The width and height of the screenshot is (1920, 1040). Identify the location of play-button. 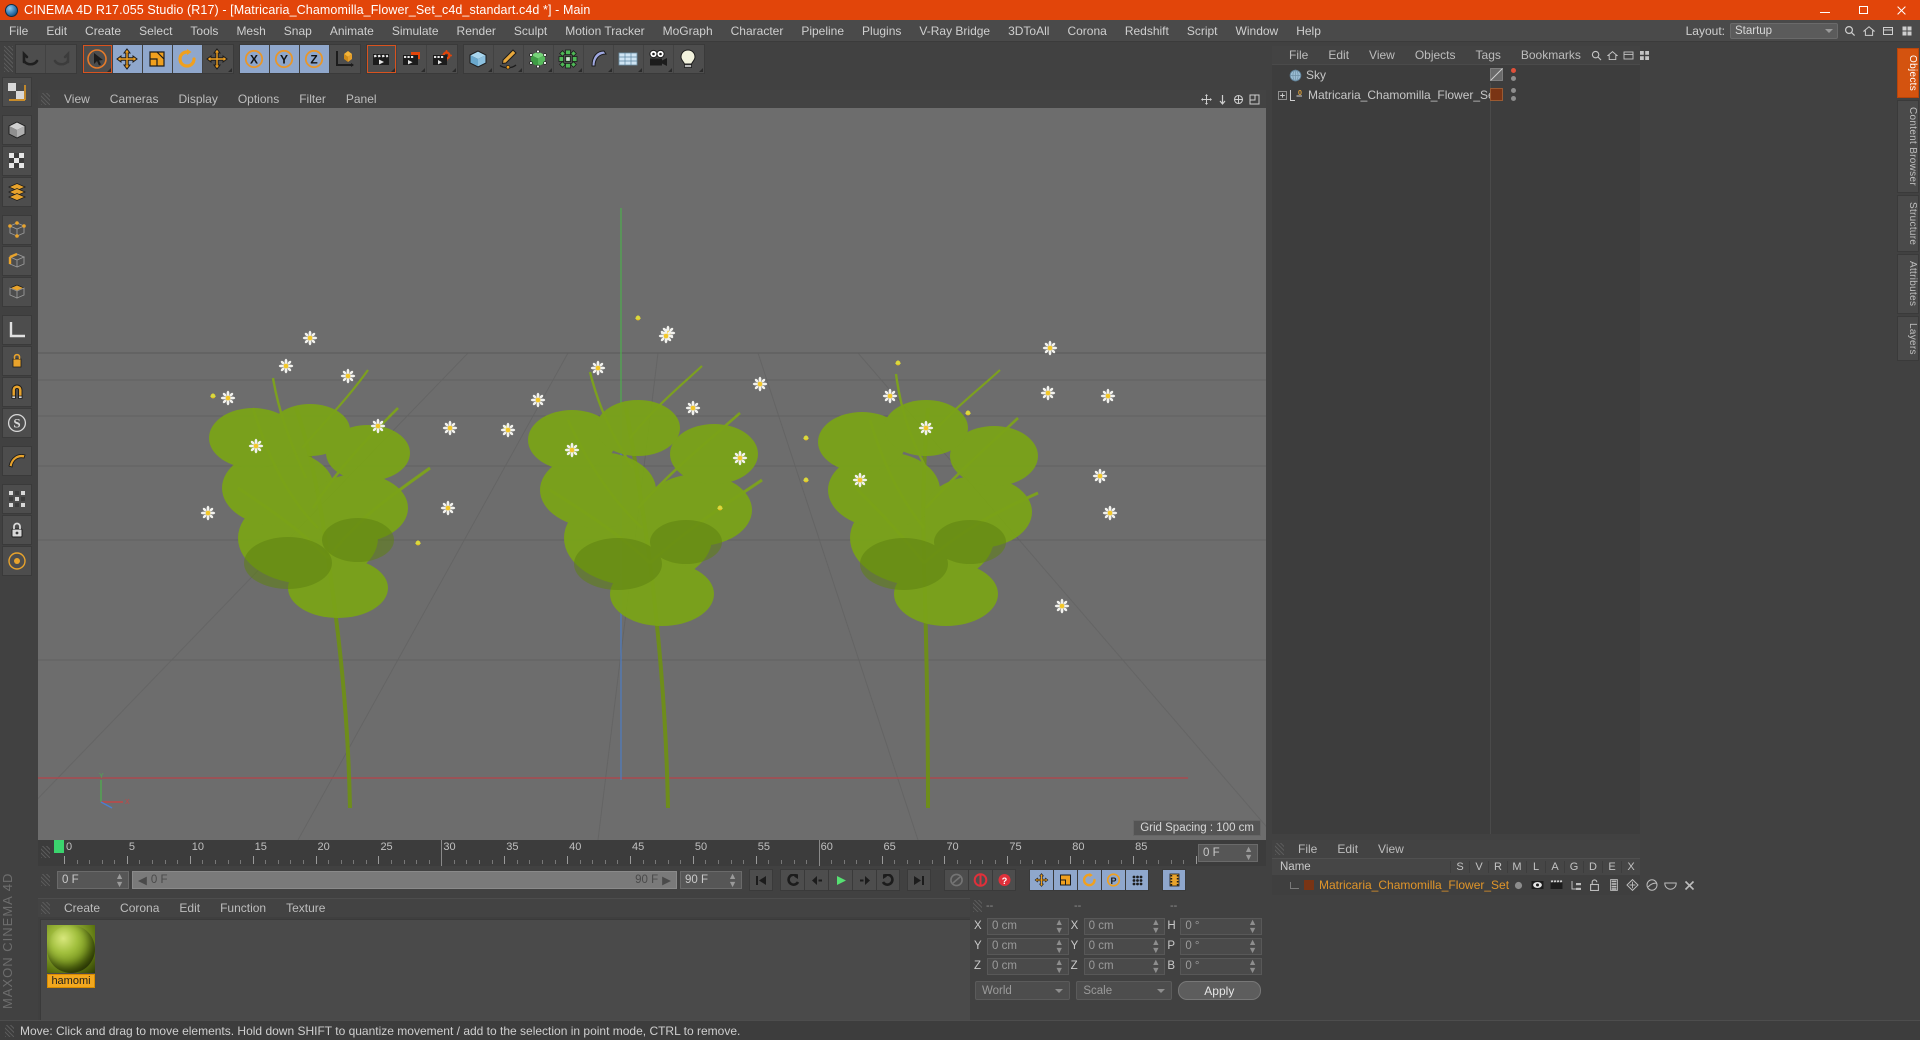
(840, 880).